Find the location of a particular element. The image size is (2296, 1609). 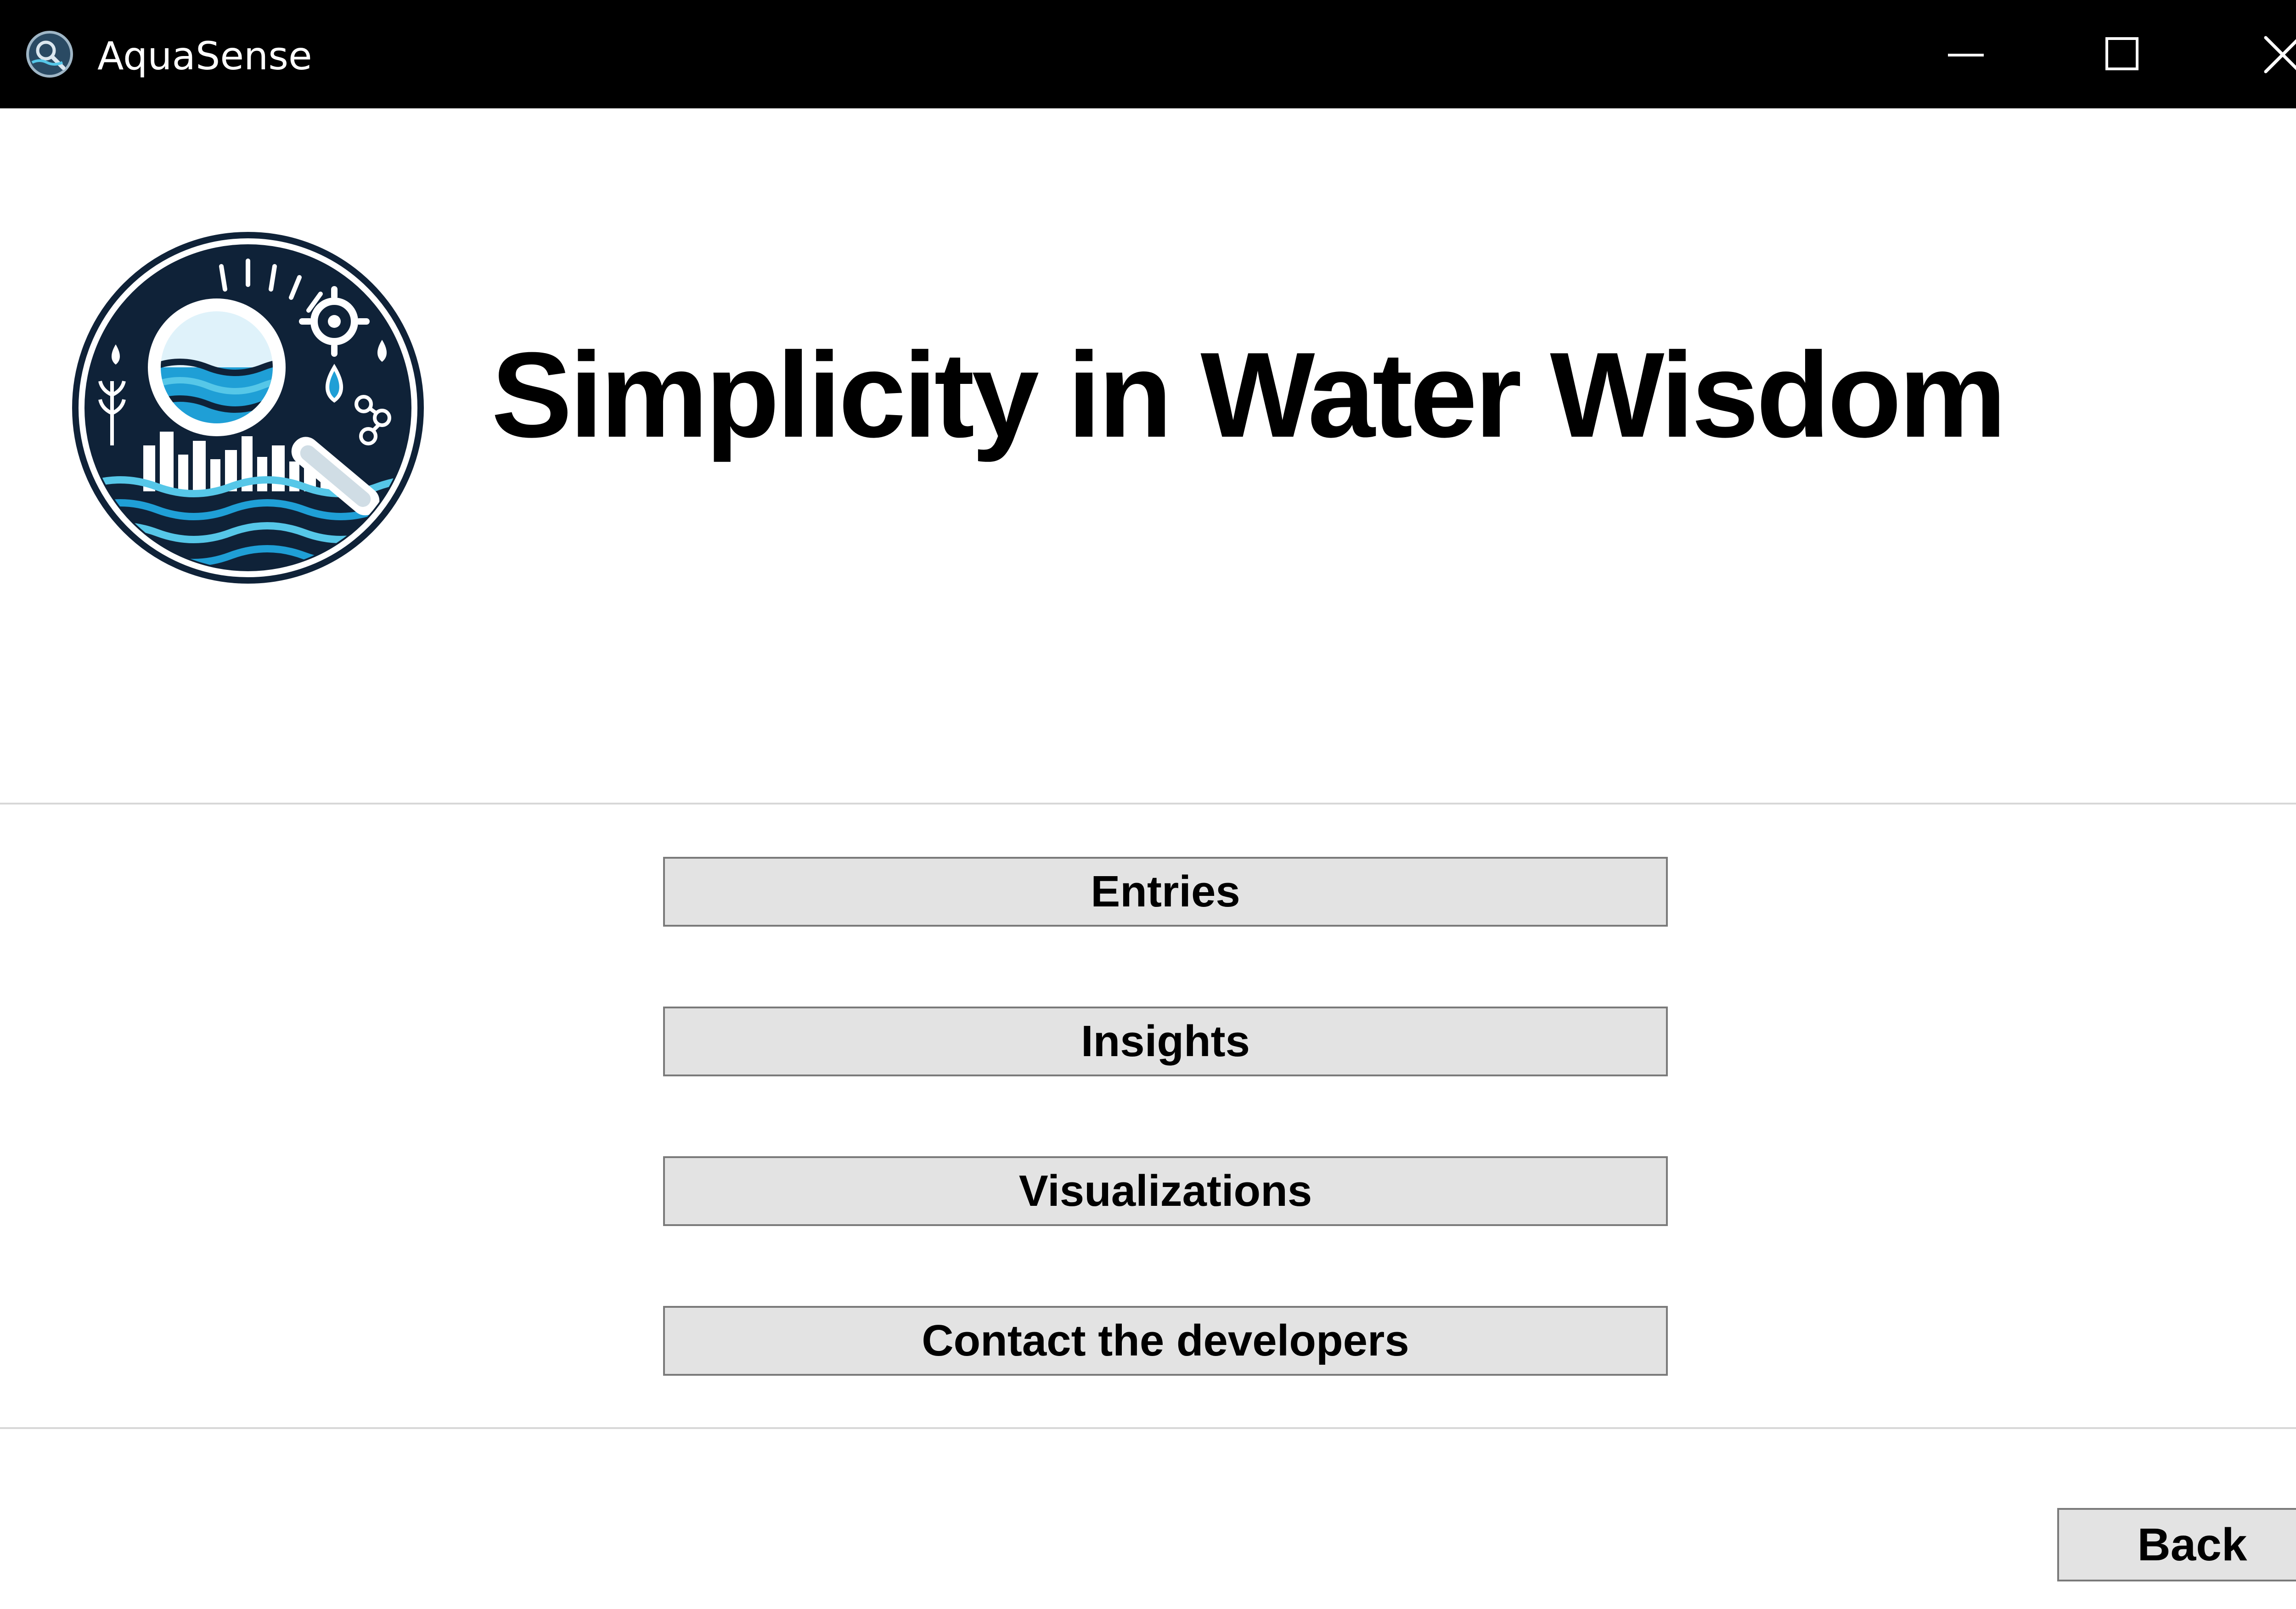

app-icon is located at coordinates (49, 54).